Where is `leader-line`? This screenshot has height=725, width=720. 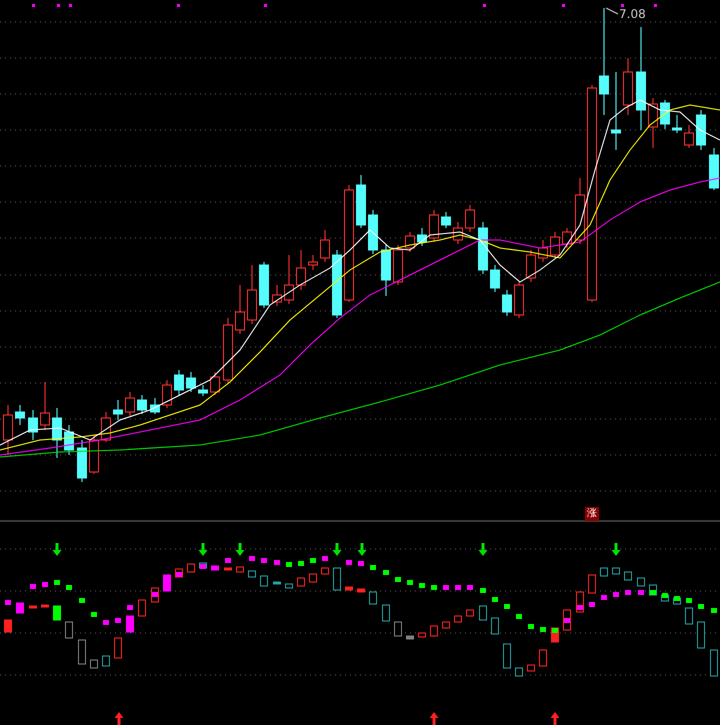 leader-line is located at coordinates (612, 11).